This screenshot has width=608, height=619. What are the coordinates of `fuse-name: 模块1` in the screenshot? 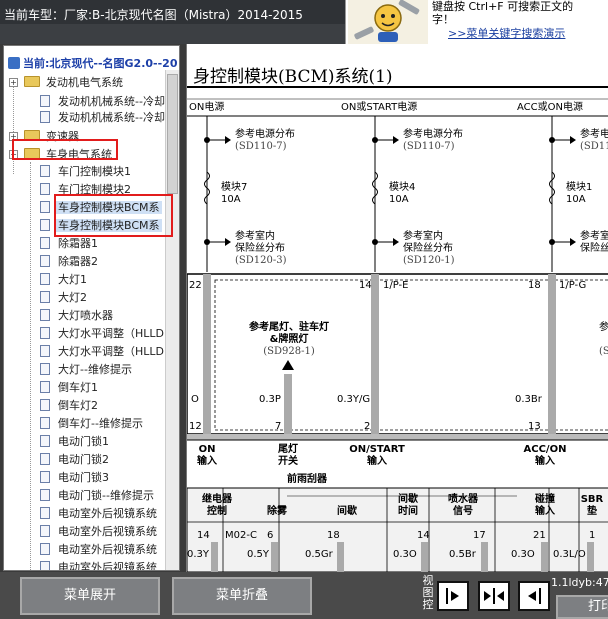 It's located at (579, 187).